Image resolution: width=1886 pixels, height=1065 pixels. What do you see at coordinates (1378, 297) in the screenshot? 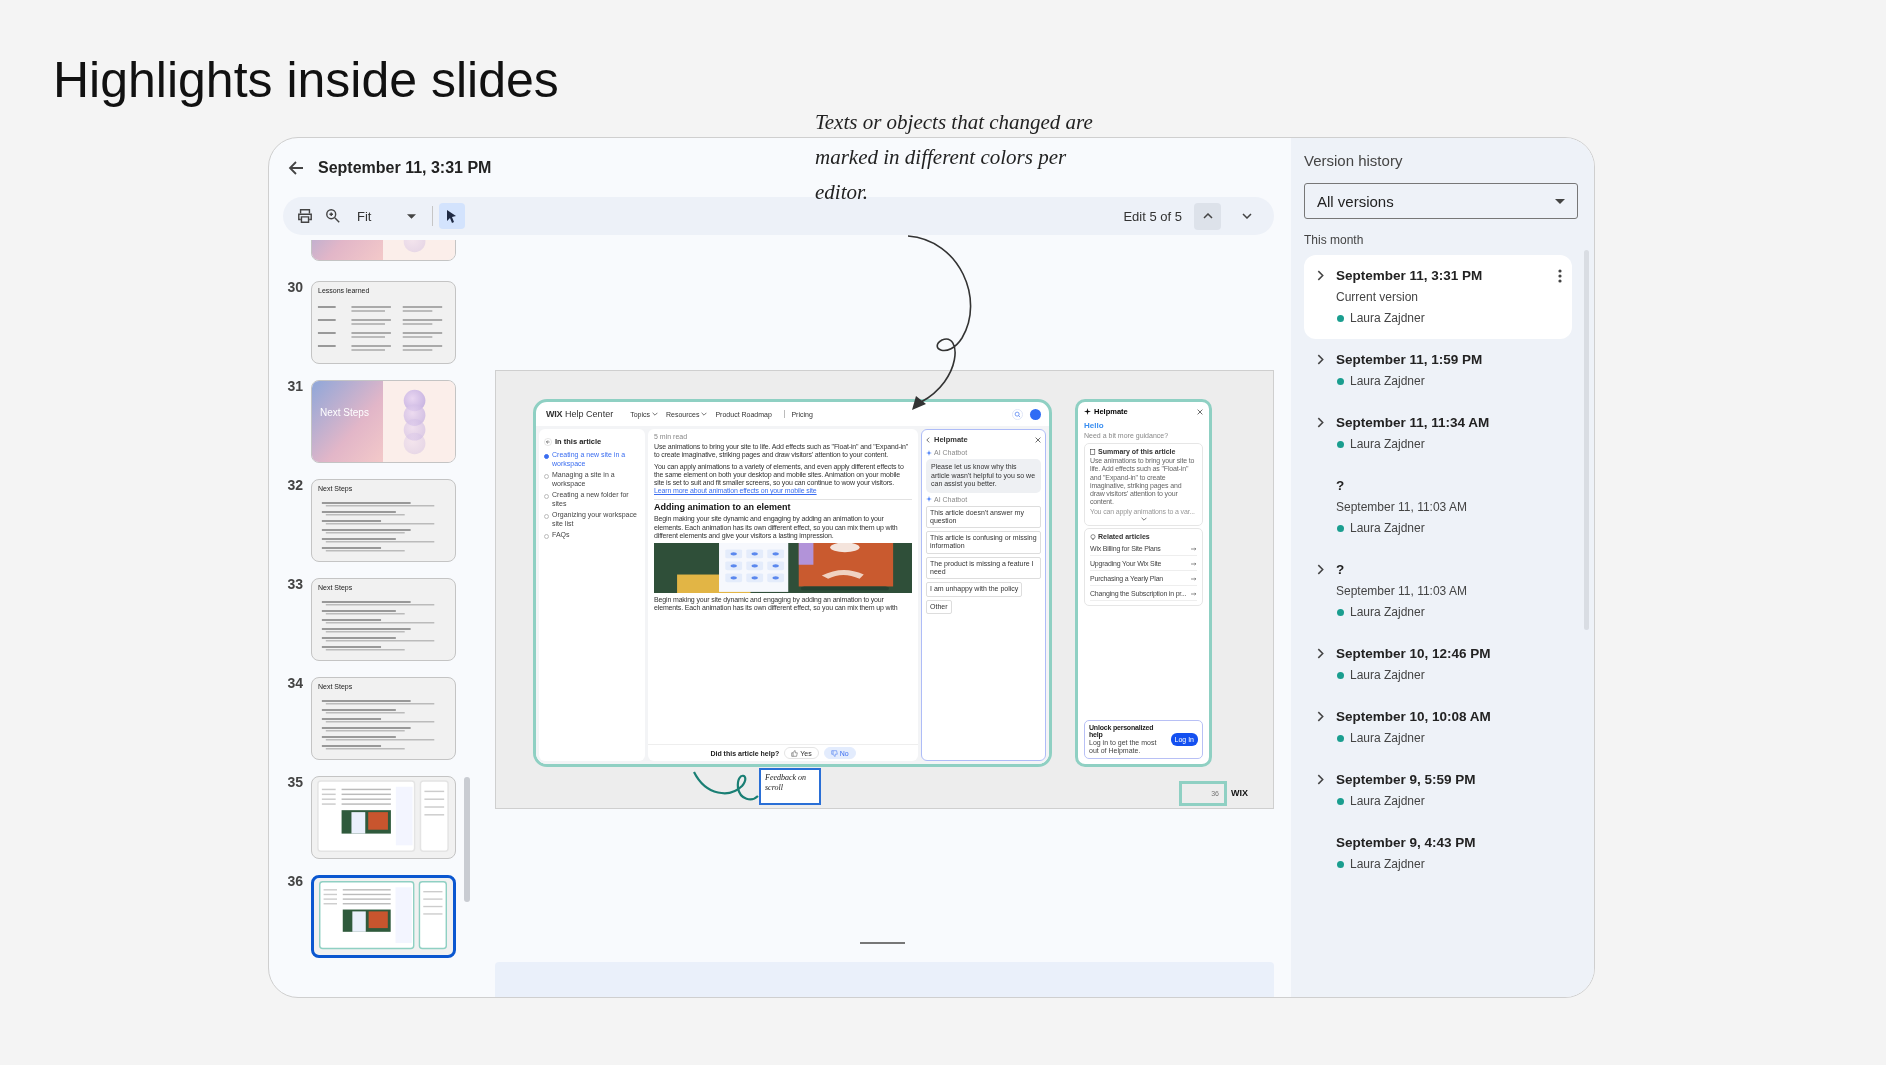
I see `version-subtitle: Current version` at bounding box center [1378, 297].